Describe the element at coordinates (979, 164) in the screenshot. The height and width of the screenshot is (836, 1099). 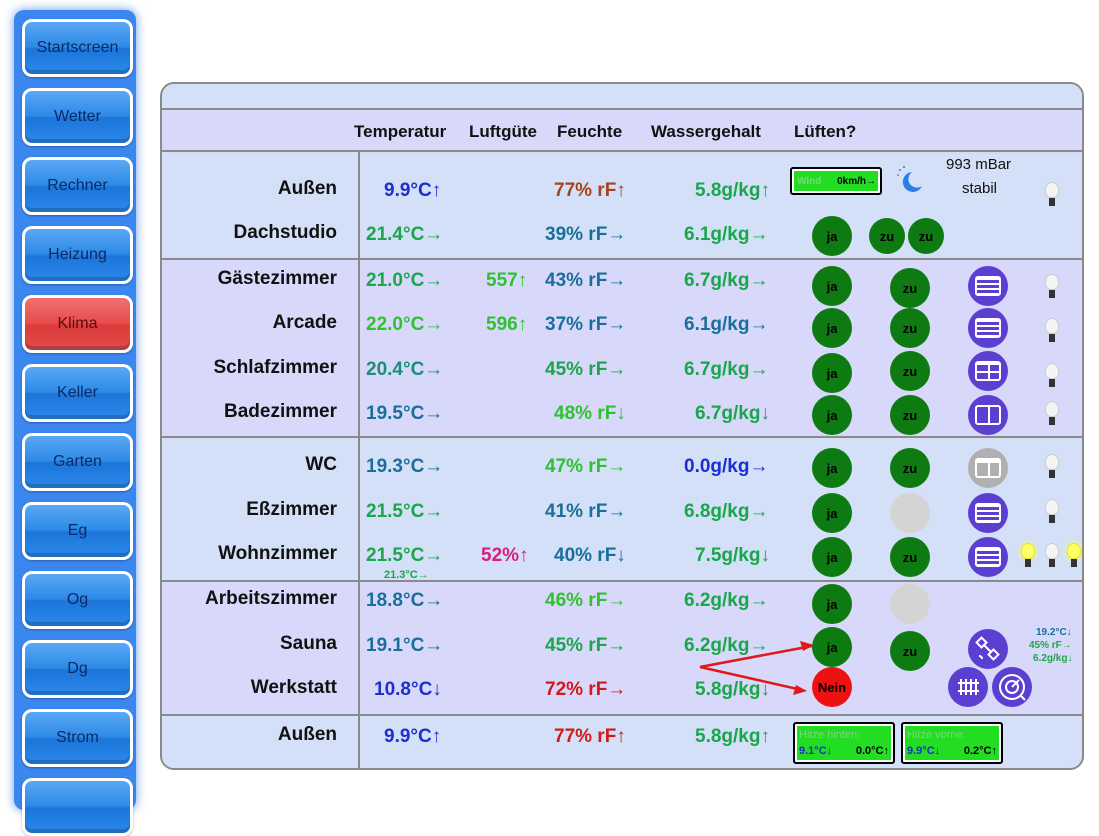
I see `pressure-value: 993 mBar` at that location.